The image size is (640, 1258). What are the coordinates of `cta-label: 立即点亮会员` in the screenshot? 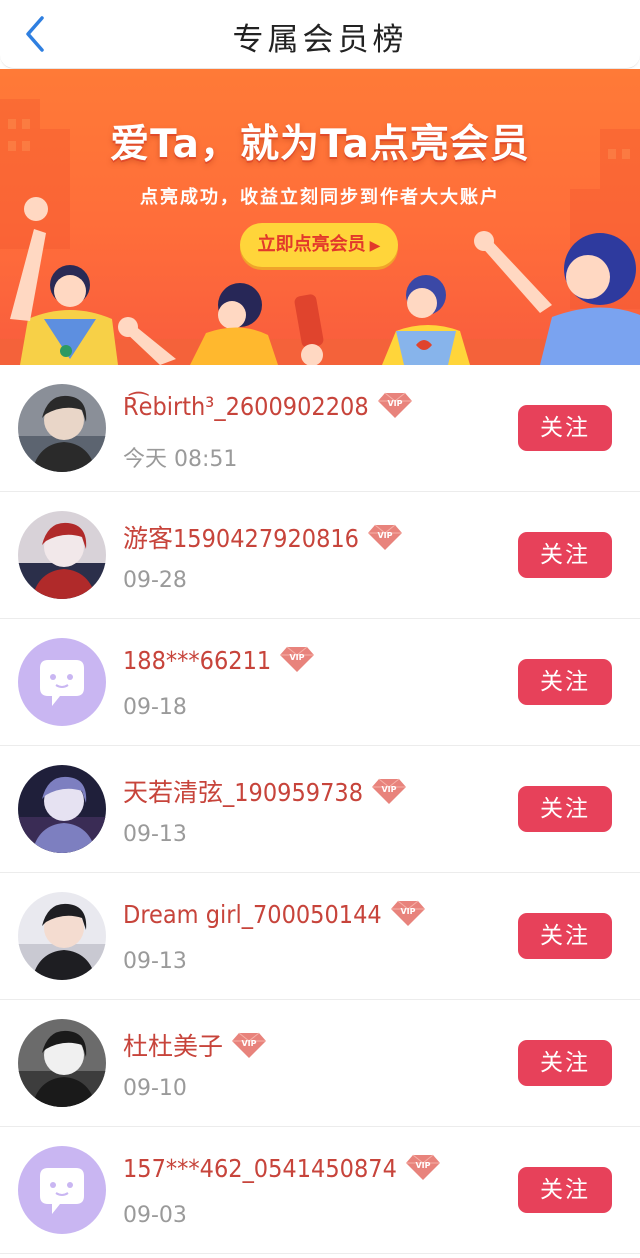 It's located at (311, 244).